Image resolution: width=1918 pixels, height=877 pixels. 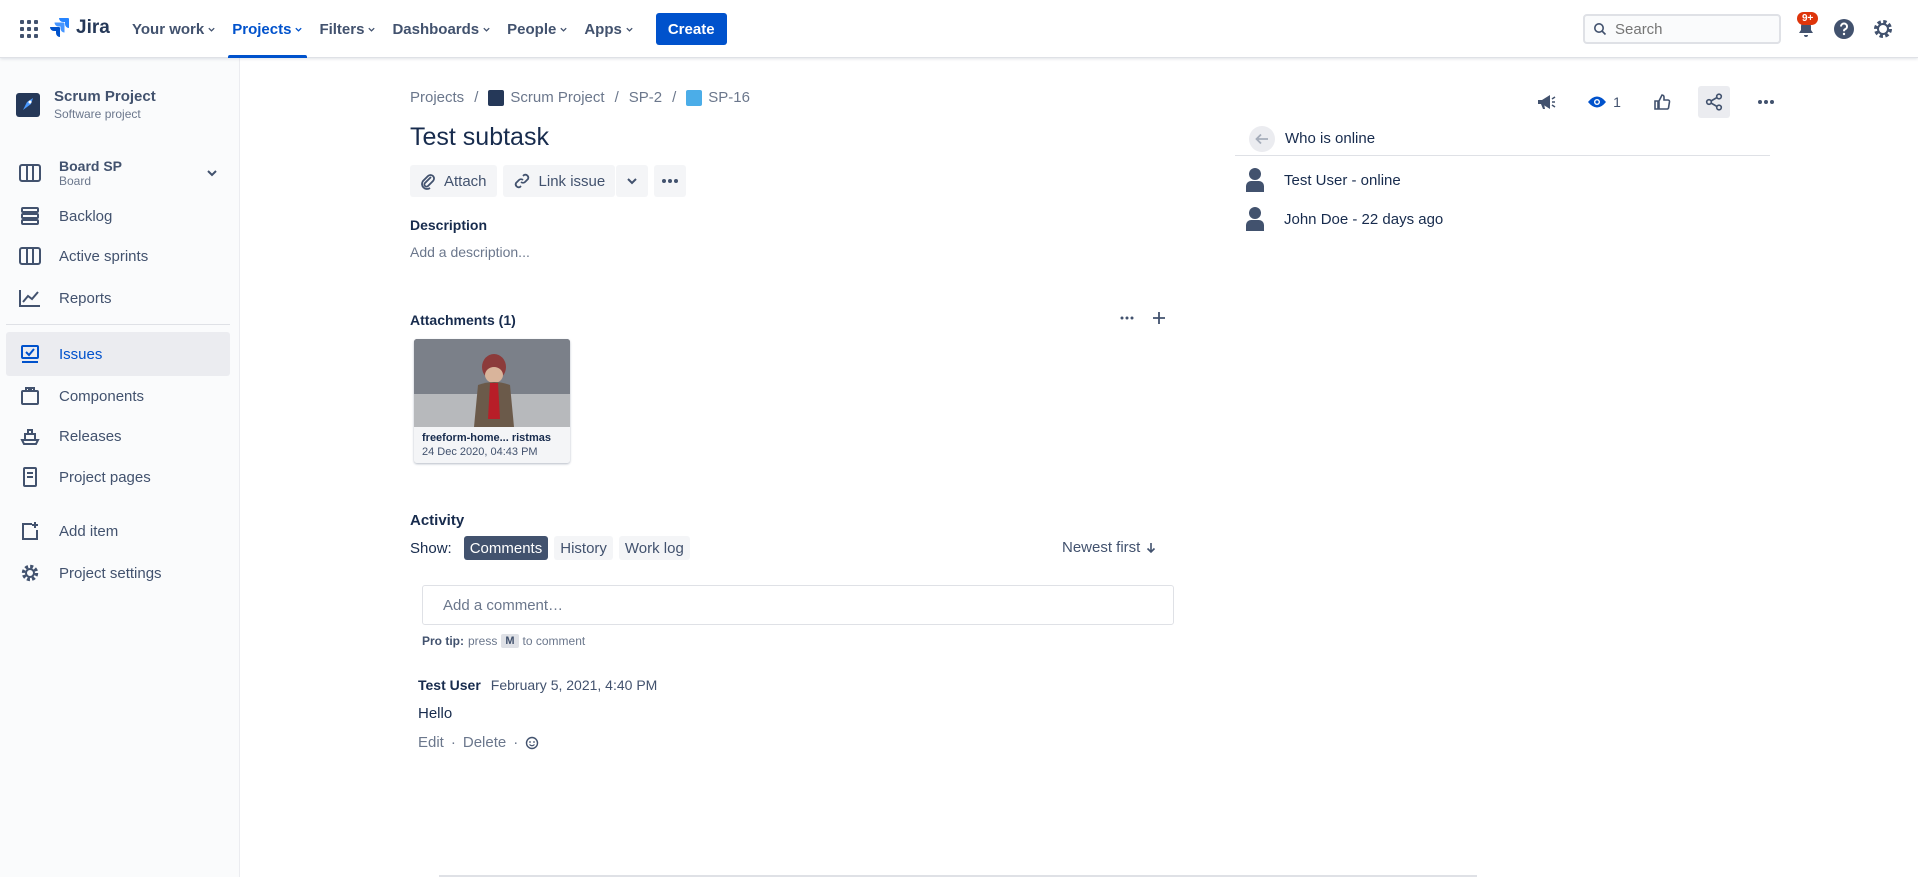 I want to click on nav-filters: Filters, so click(x=347, y=29).